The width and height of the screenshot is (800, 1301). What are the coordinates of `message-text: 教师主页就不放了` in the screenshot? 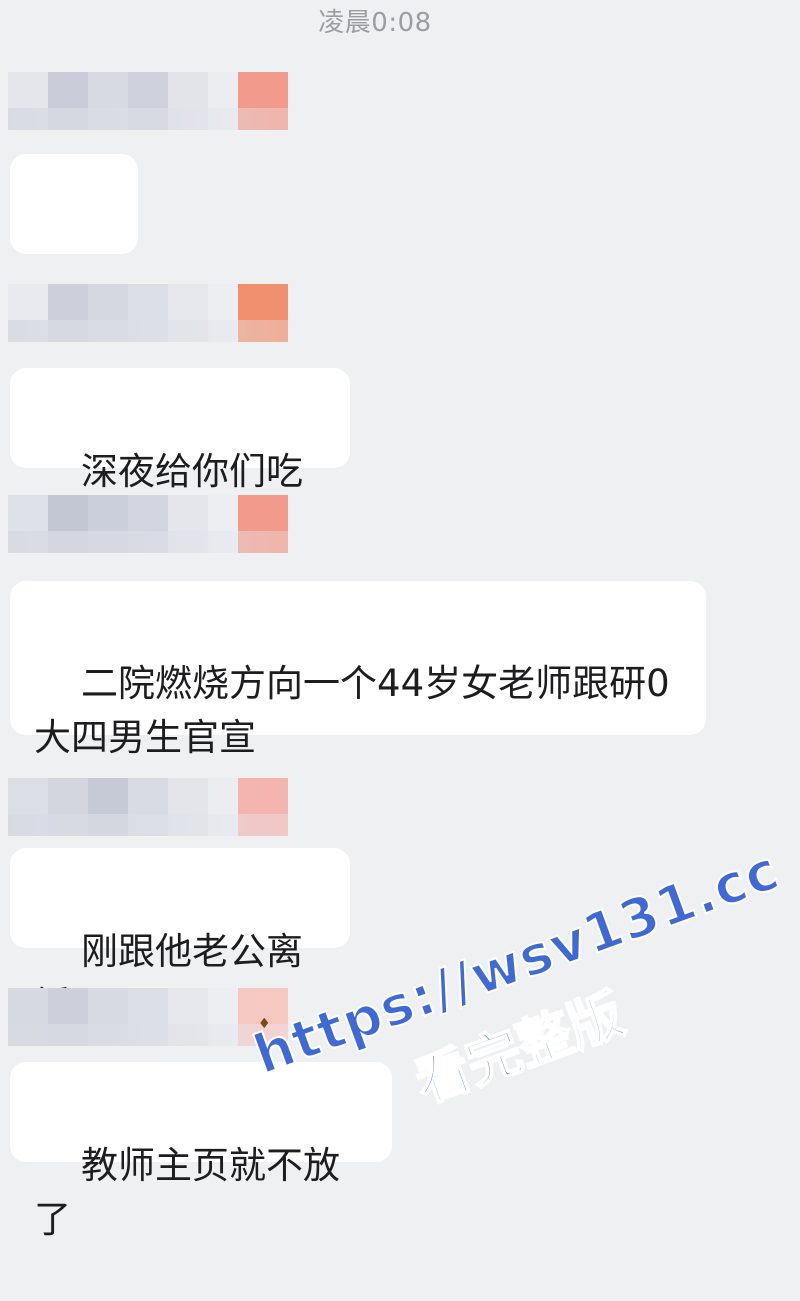 It's located at (187, 1192).